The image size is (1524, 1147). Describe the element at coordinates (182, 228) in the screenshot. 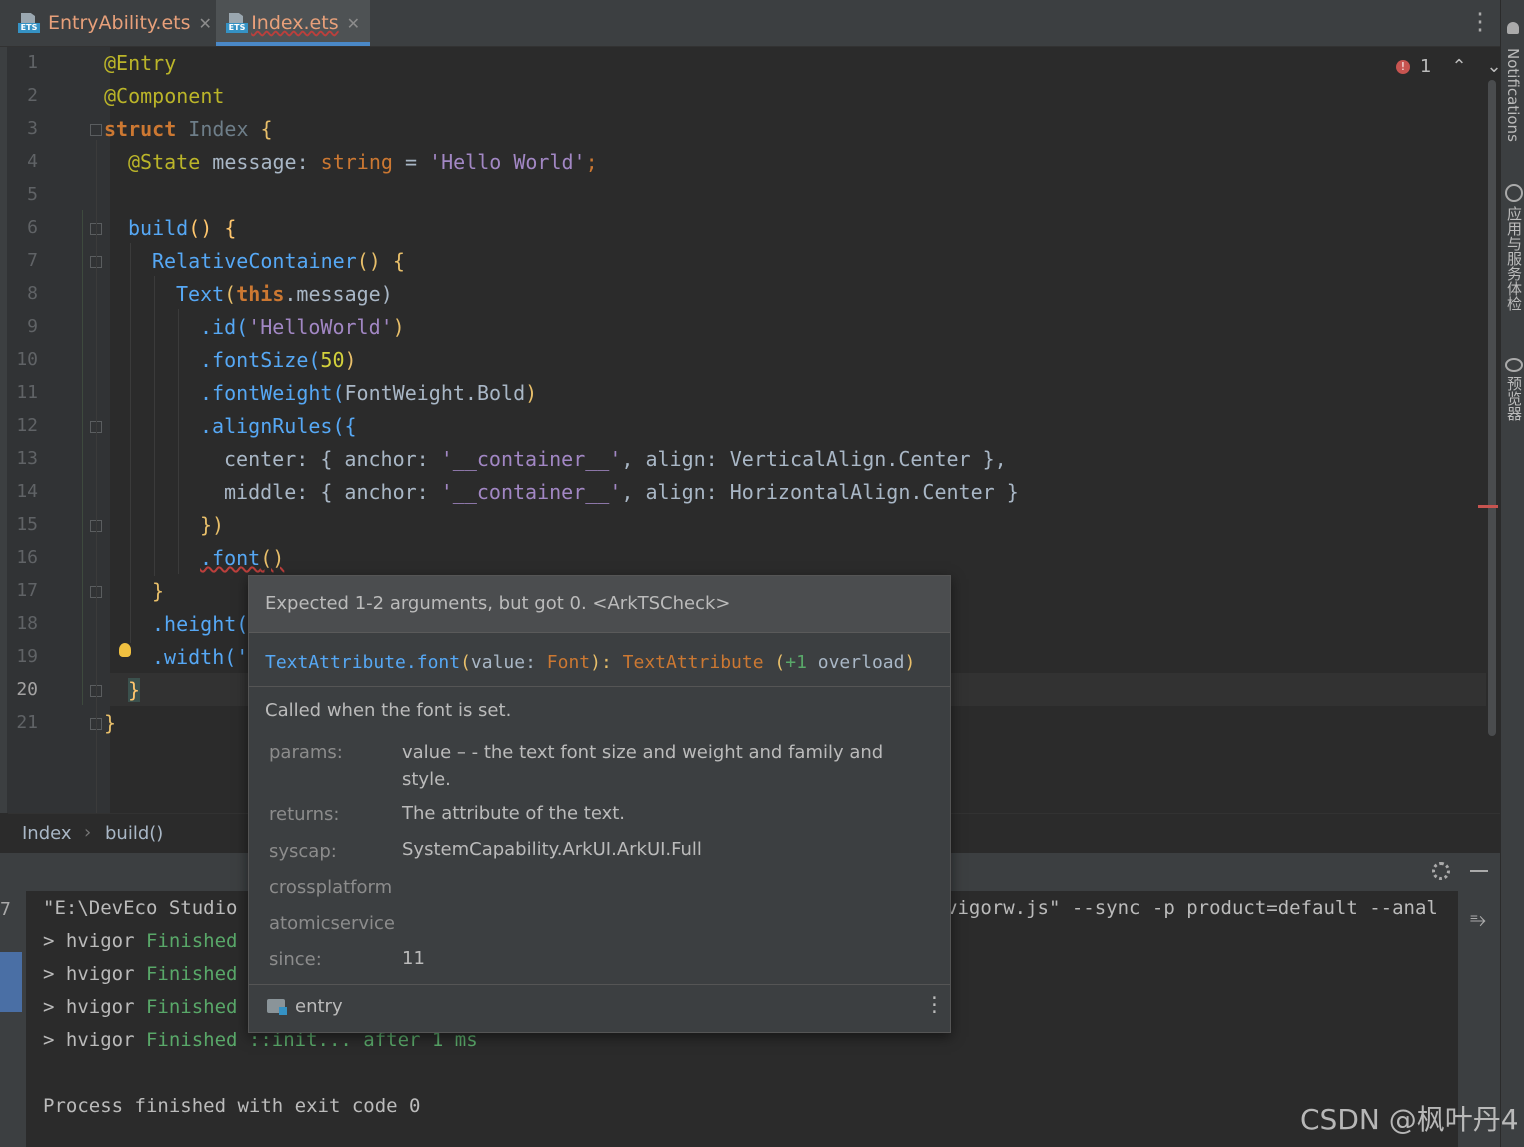

I see `code-line: build() {` at that location.